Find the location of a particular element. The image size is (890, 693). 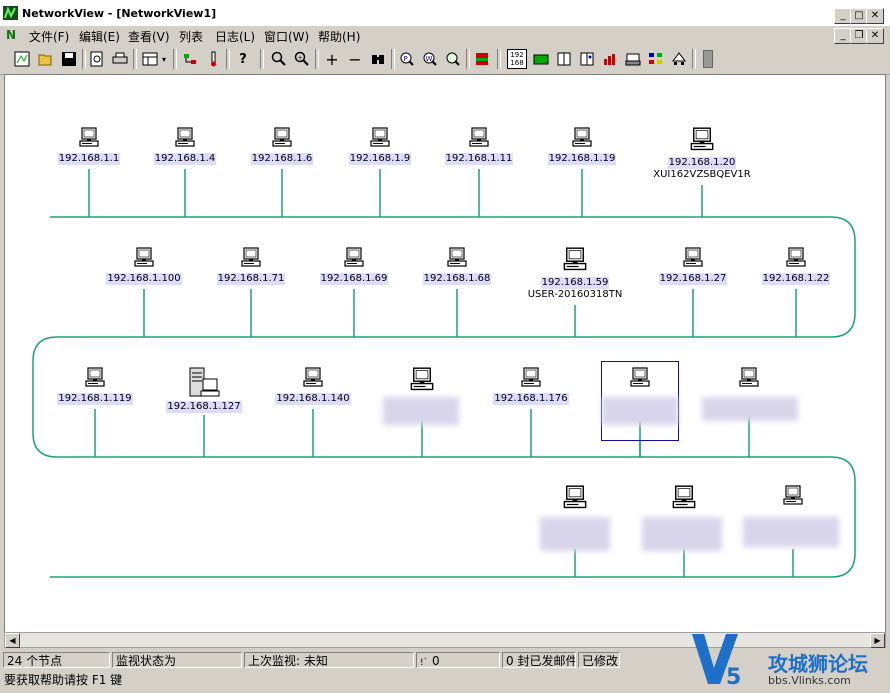

network-node: 192.168.1.59 USER-20160318TN is located at coordinates (575, 273).